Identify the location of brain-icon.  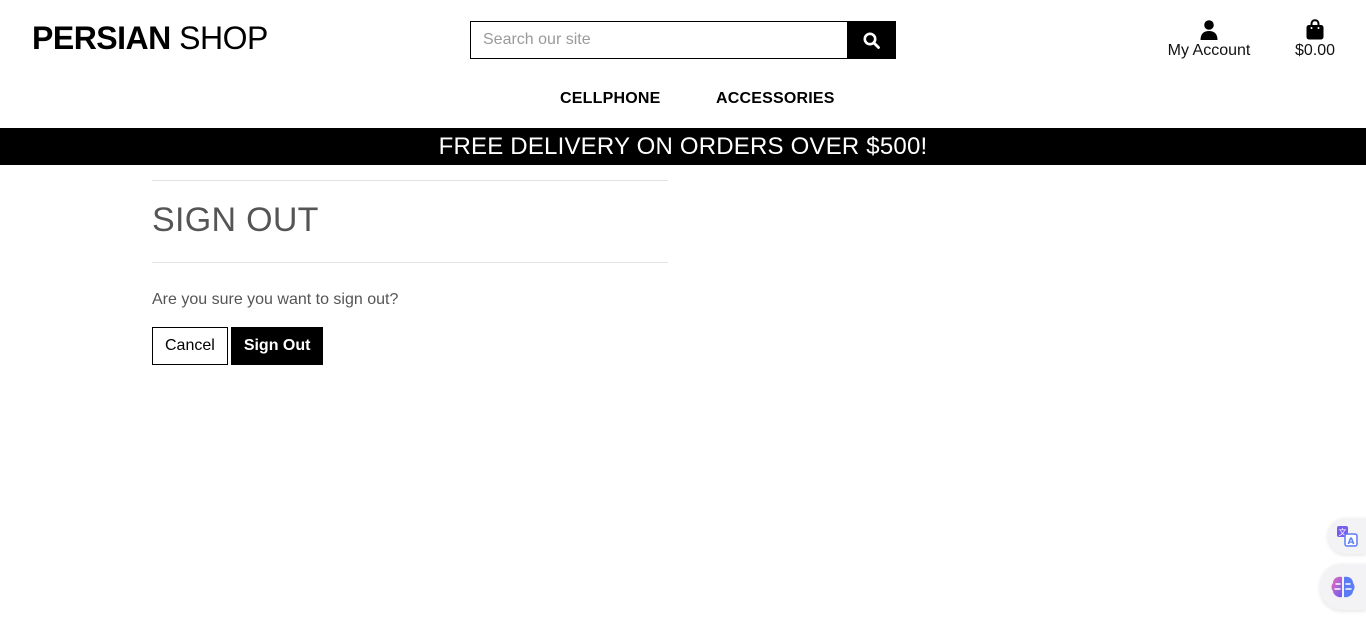
(1343, 587).